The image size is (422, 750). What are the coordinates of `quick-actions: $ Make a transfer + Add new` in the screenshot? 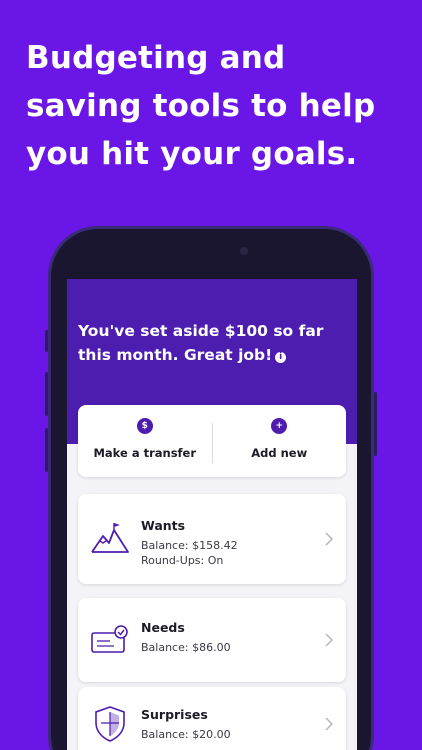 It's located at (212, 441).